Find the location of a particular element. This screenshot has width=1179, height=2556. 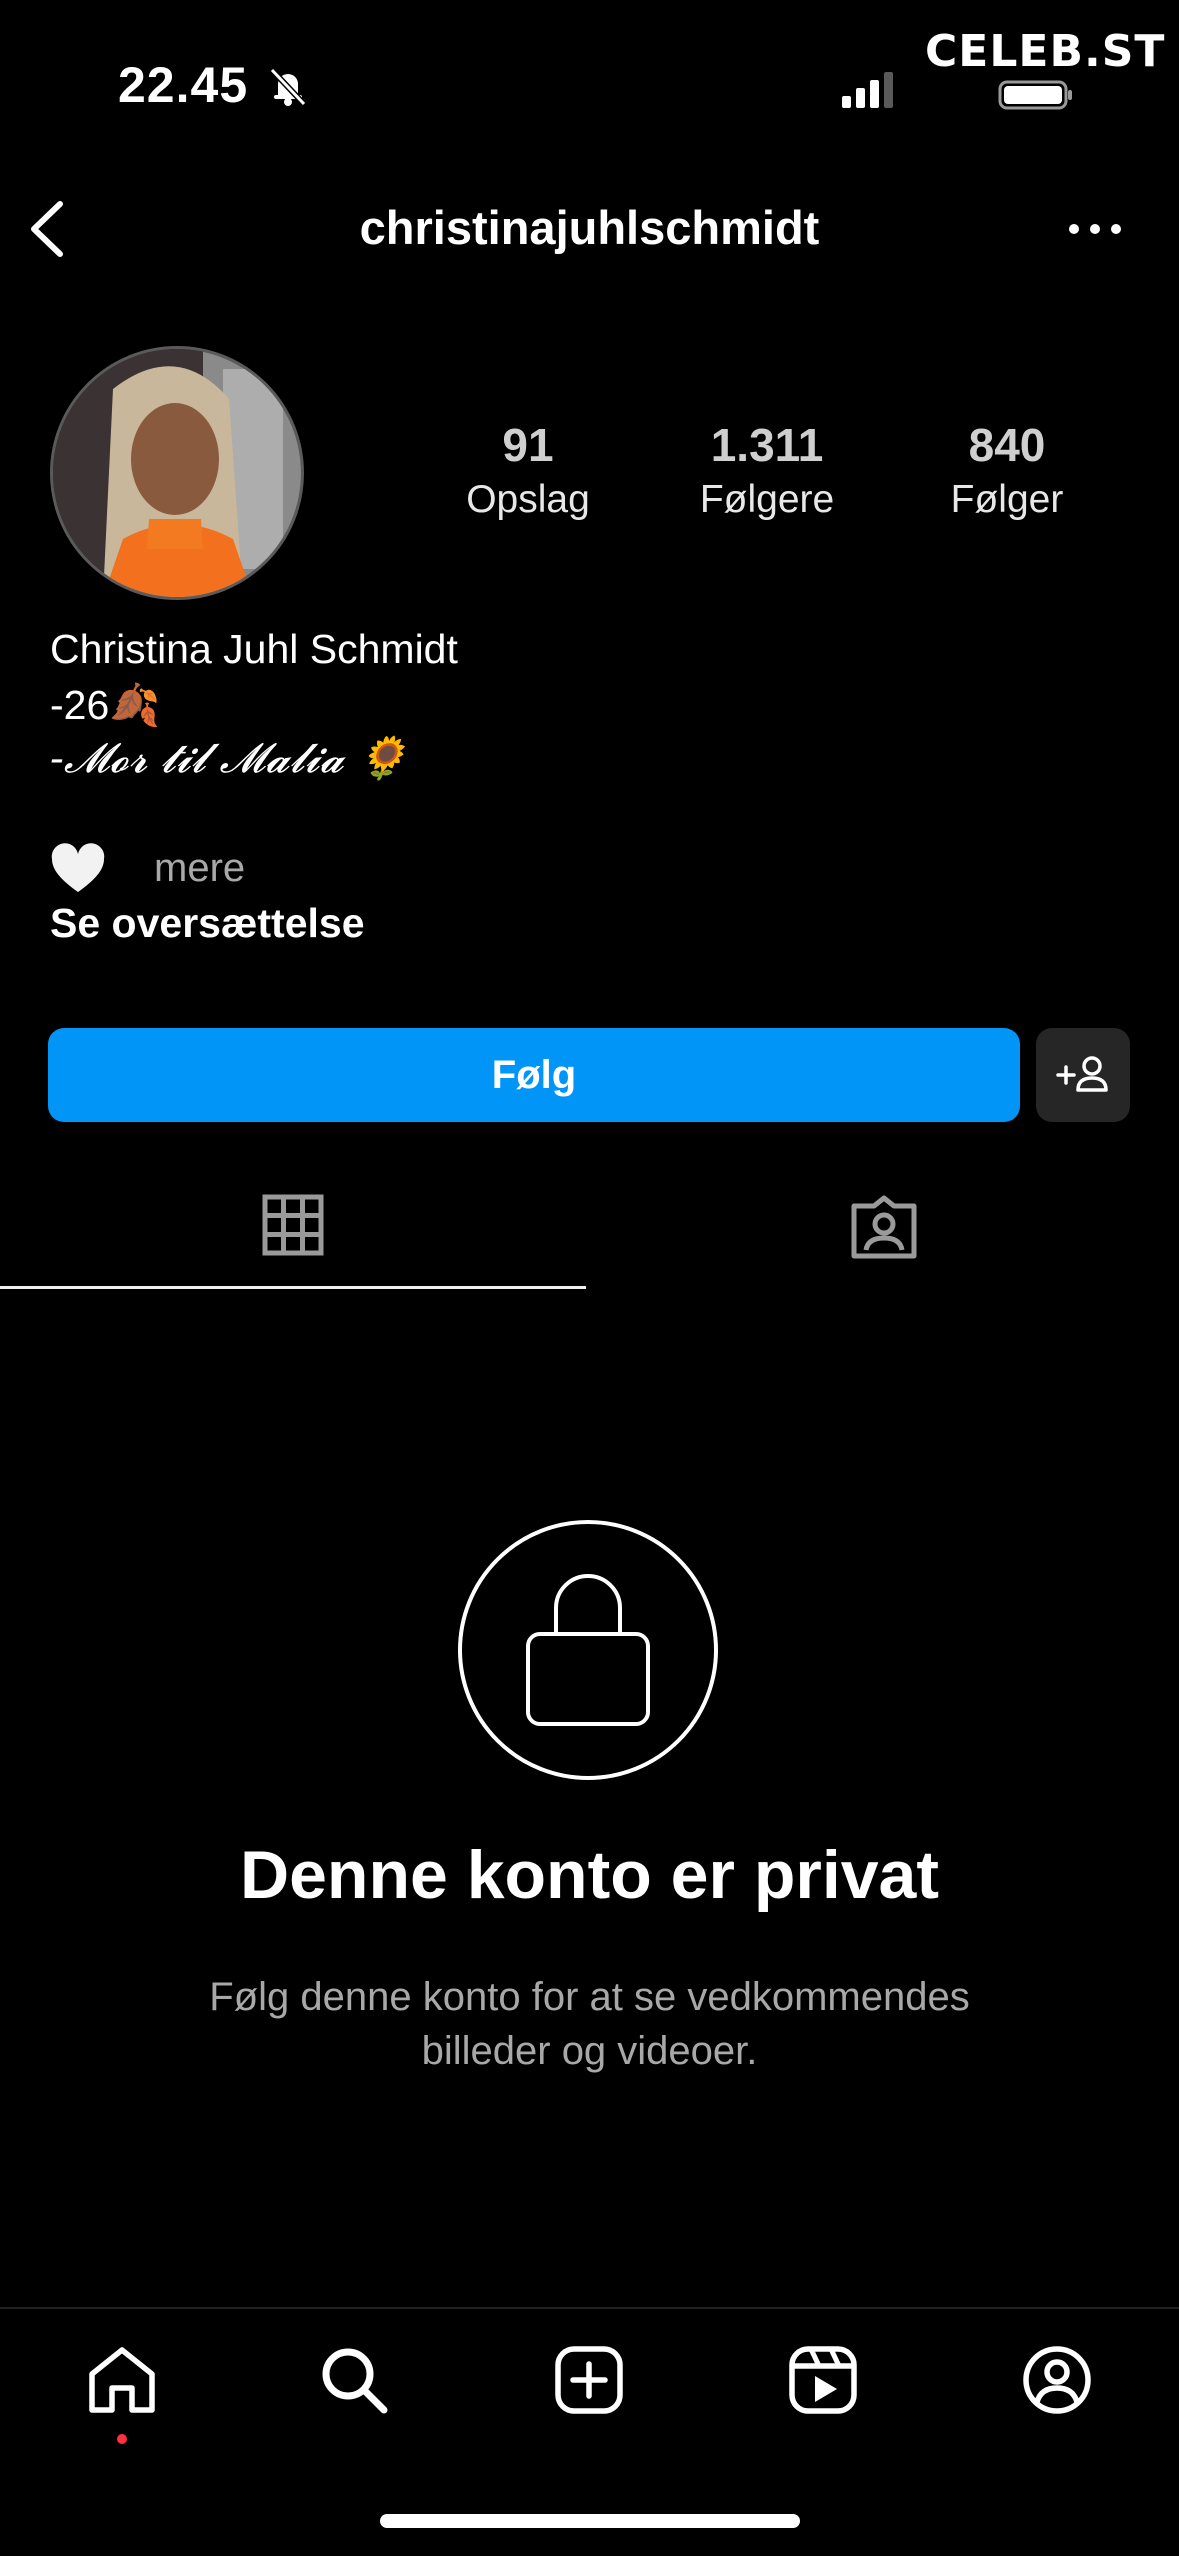

follow-button: Følg is located at coordinates (534, 1075).